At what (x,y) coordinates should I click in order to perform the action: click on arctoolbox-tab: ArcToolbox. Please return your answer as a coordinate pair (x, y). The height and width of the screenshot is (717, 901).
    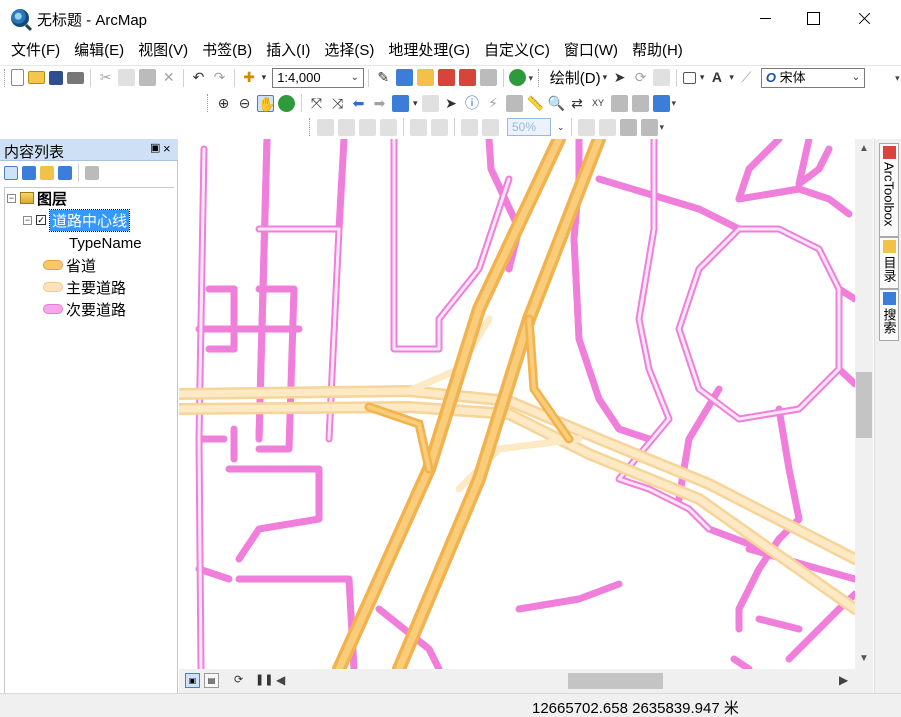
    Looking at the image, I should click on (889, 190).